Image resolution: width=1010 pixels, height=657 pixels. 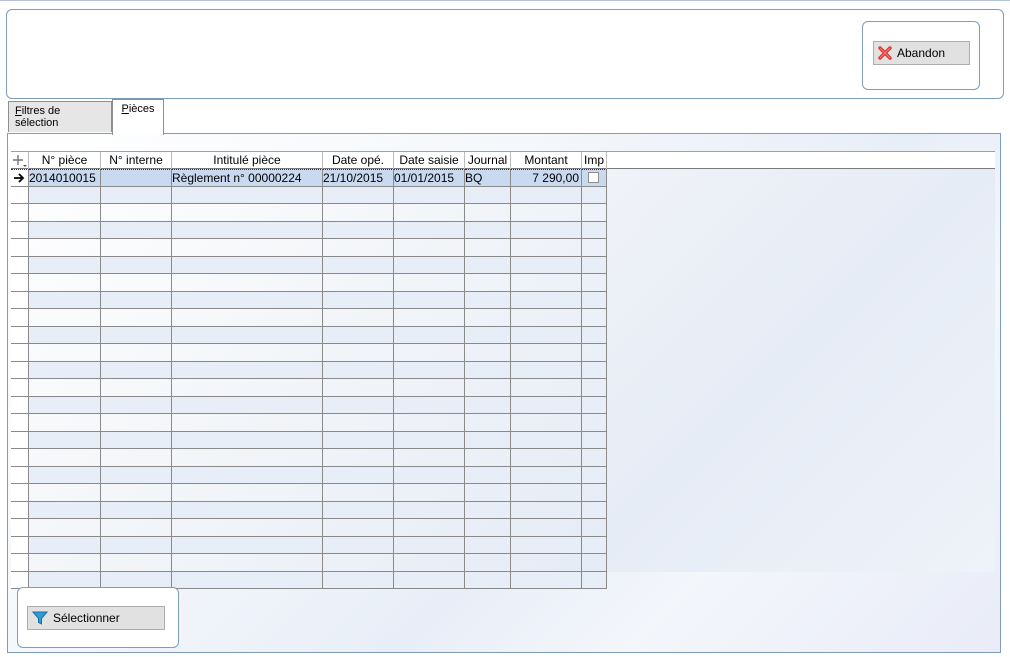 I want to click on col-header-imp: Imp, so click(x=594, y=160).